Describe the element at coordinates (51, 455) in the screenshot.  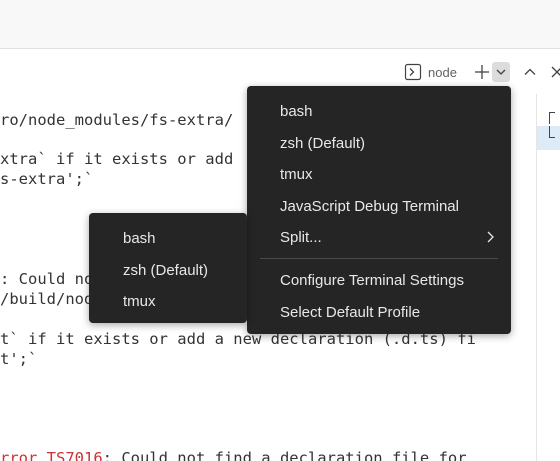
I see `error-code-text: rror TS7016` at that location.